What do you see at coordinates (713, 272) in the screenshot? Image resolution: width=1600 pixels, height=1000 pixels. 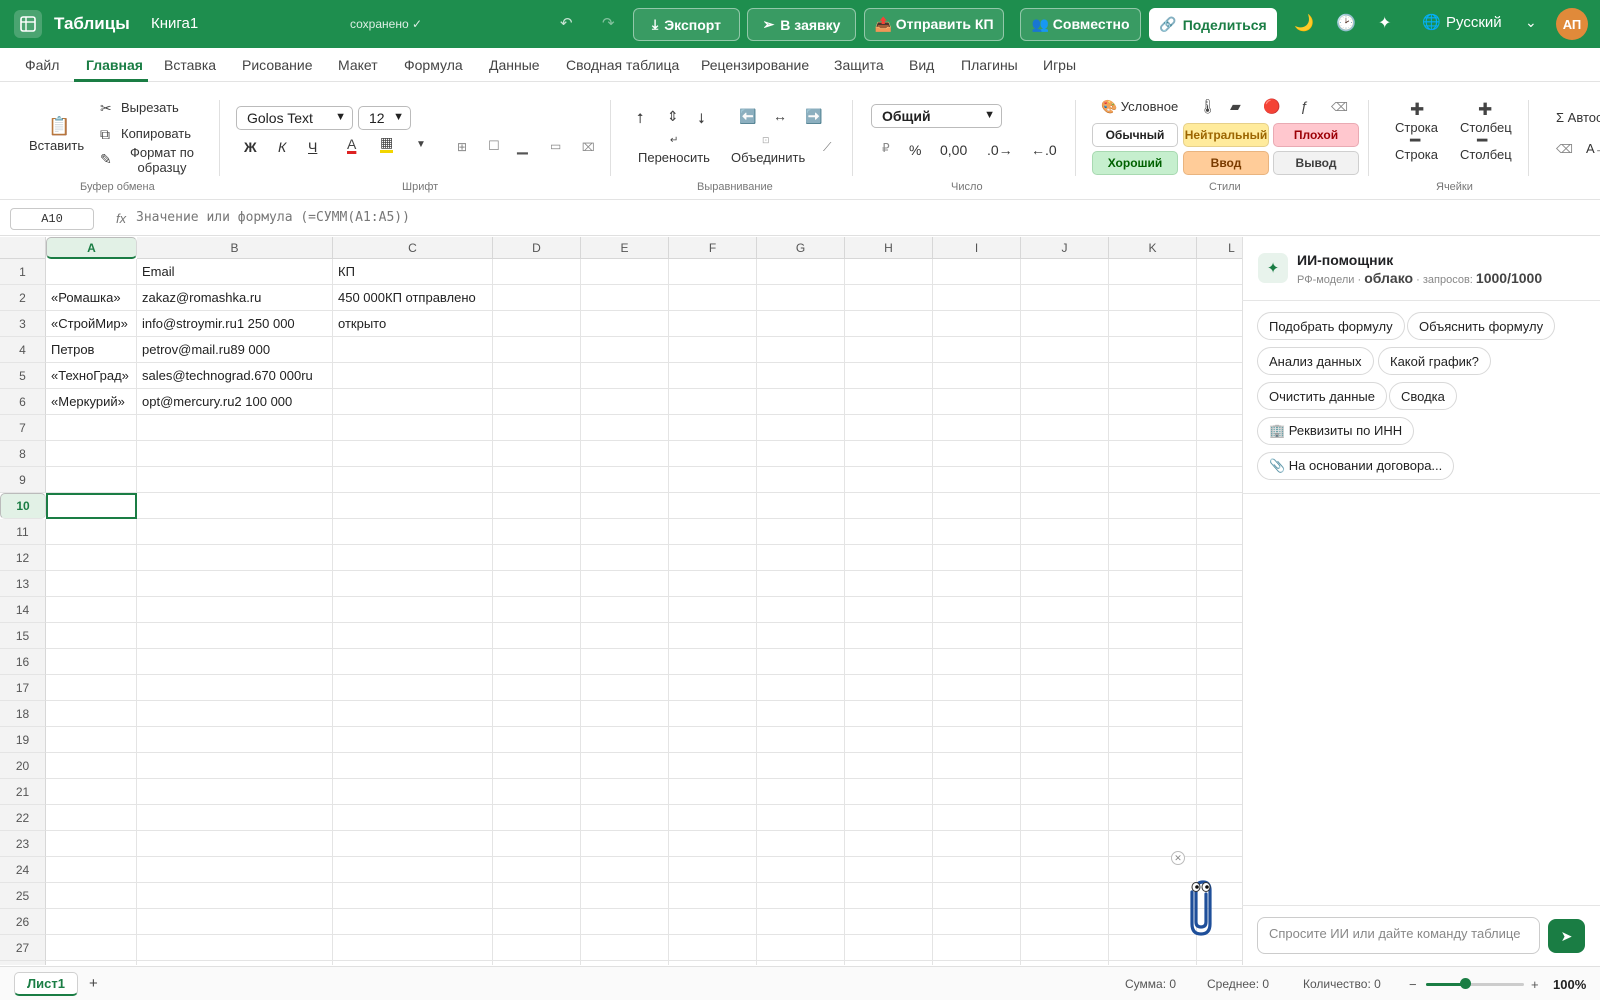 I see `cell-f1` at bounding box center [713, 272].